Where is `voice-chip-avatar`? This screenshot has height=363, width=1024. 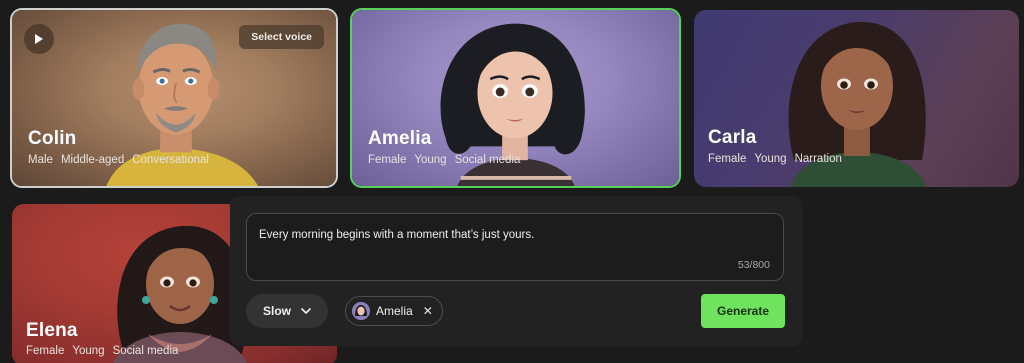
voice-chip-avatar is located at coordinates (361, 311).